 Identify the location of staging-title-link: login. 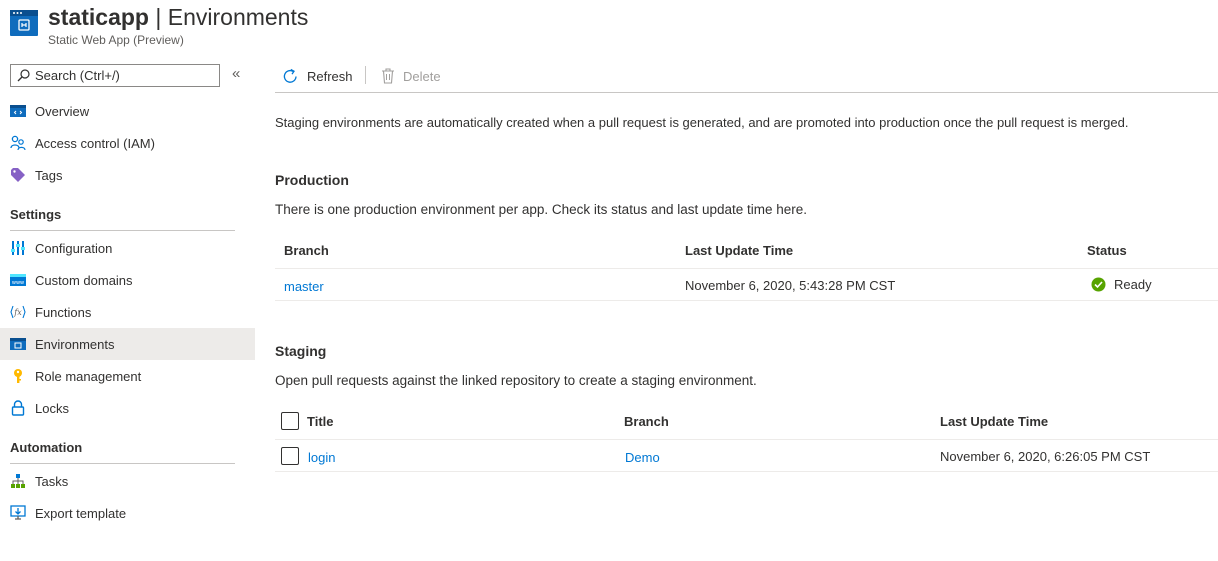
(321, 457).